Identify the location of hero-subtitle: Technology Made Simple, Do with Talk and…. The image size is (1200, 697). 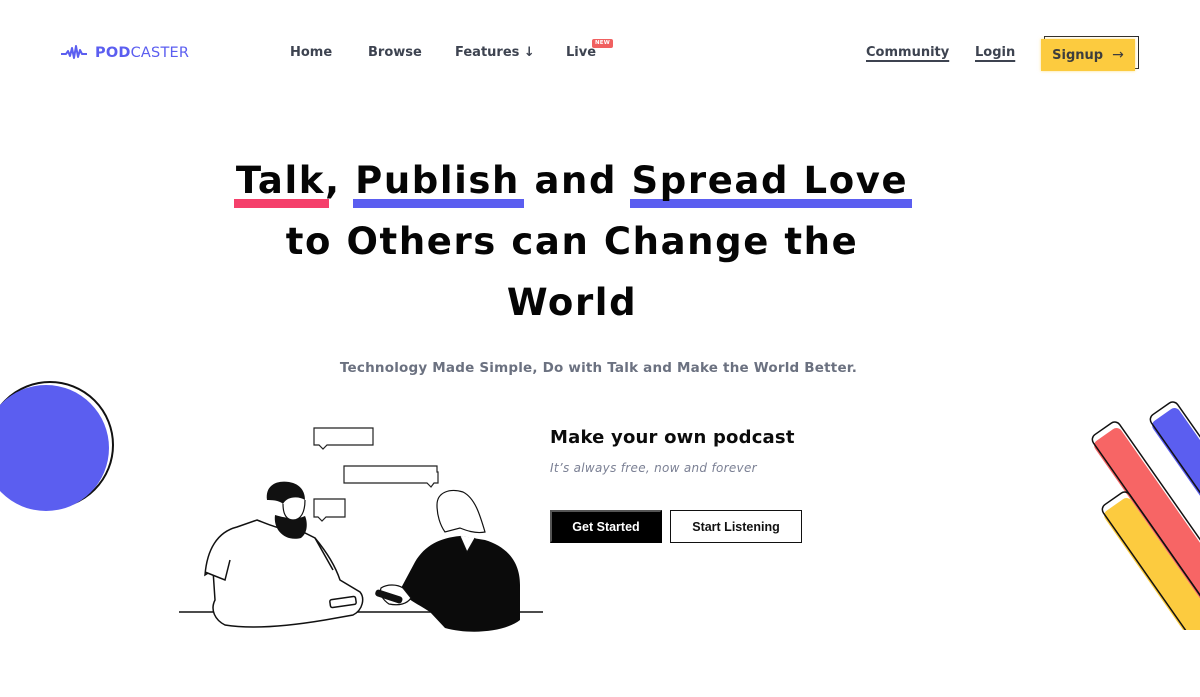
(598, 368).